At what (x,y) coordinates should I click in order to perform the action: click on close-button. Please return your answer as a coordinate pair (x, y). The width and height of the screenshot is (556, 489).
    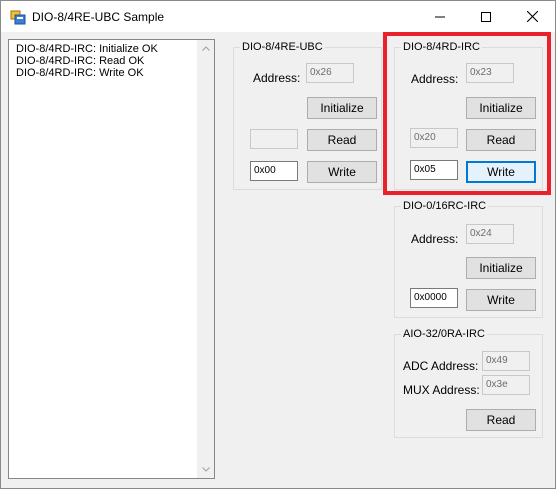
    Looking at the image, I should click on (532, 16).